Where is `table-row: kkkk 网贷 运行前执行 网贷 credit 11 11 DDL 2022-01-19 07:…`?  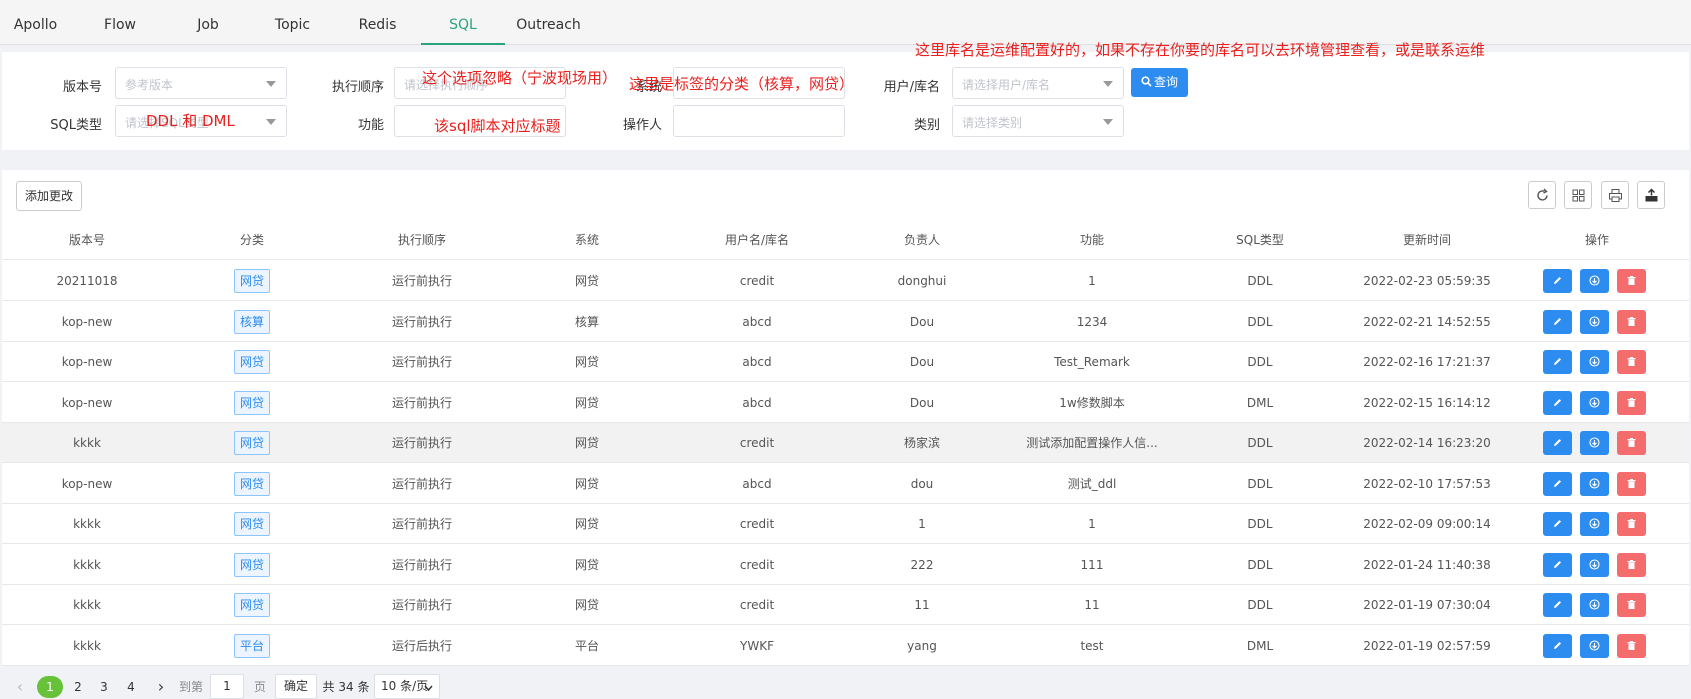 table-row: kkkk 网贷 运行前执行 网贷 credit 11 11 DDL 2022-01-19 07:… is located at coordinates (845, 605).